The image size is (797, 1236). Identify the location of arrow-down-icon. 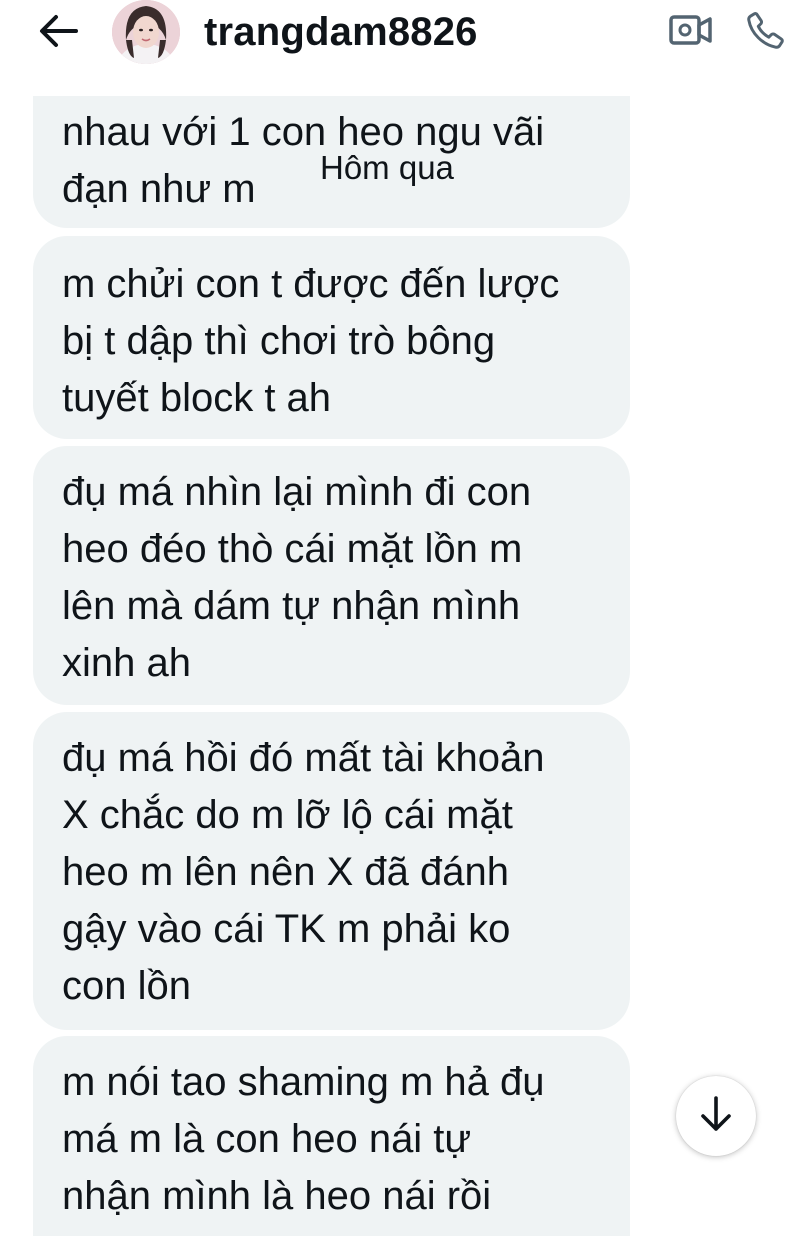
(716, 1116).